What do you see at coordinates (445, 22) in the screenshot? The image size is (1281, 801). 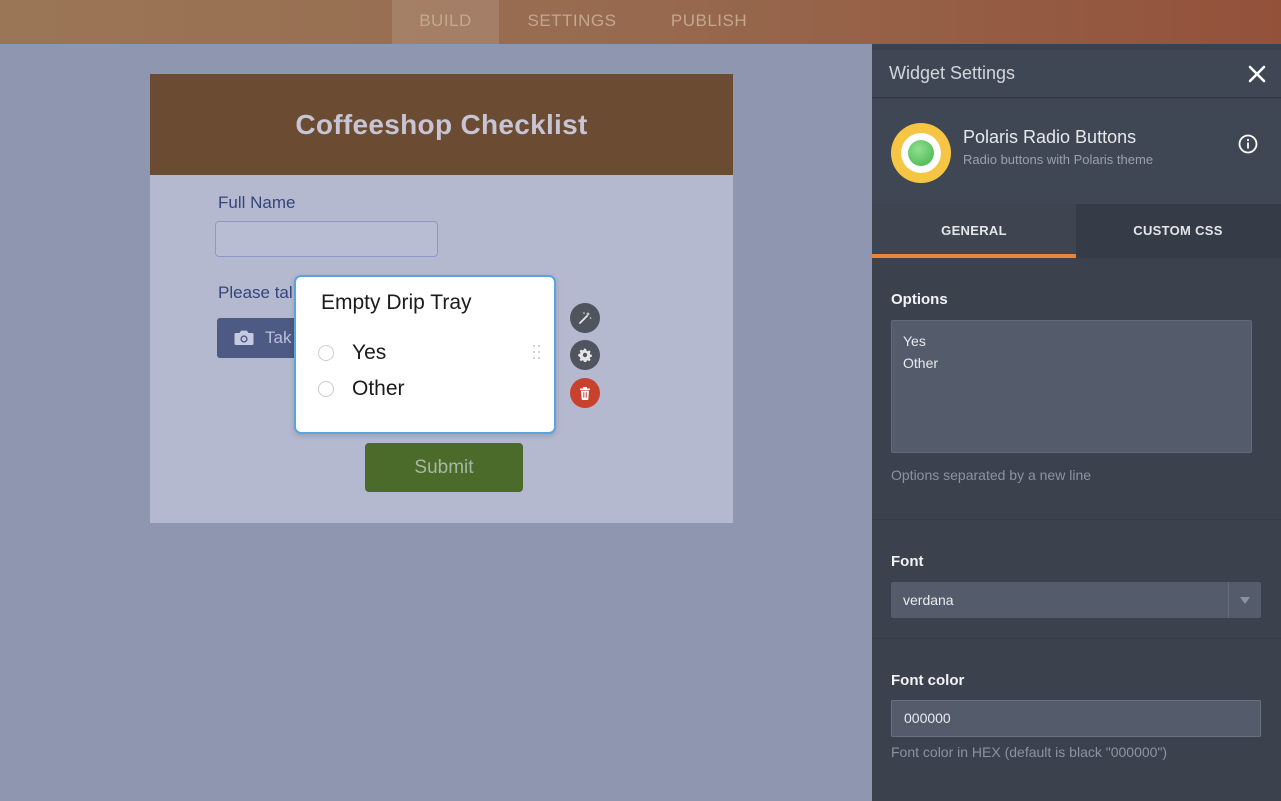 I see `tab-build: BUILD` at bounding box center [445, 22].